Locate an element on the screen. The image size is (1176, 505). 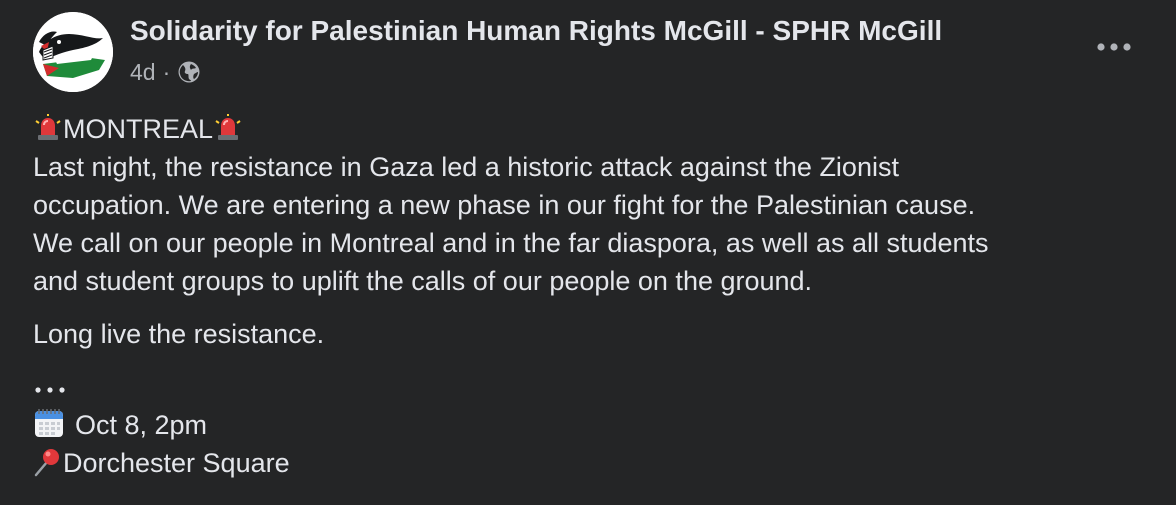
post-meta: 4d · is located at coordinates (165, 72).